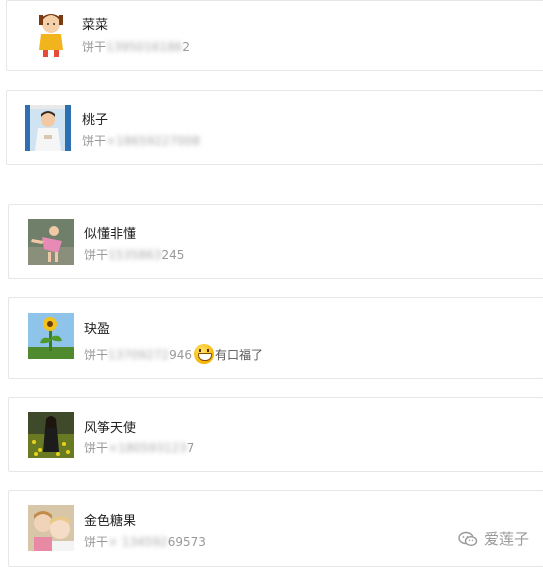 The image size is (543, 567). What do you see at coordinates (139, 355) in the screenshot?
I see `phone-blurred: 13709272` at bounding box center [139, 355].